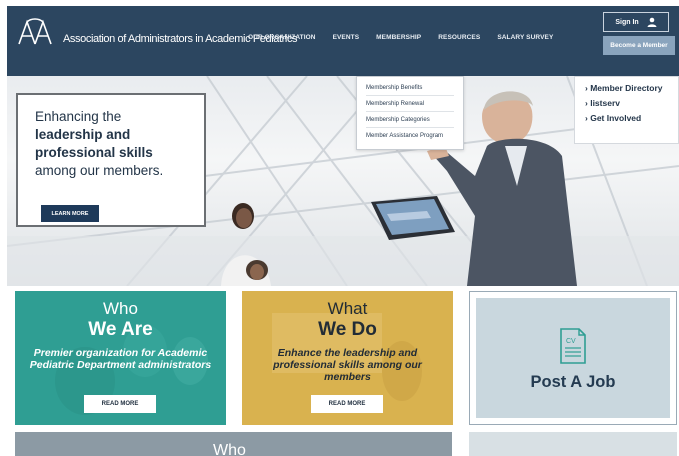 The height and width of the screenshot is (456, 679). What do you see at coordinates (70, 213) in the screenshot?
I see `learn-more-button: LEARN MORE` at bounding box center [70, 213].